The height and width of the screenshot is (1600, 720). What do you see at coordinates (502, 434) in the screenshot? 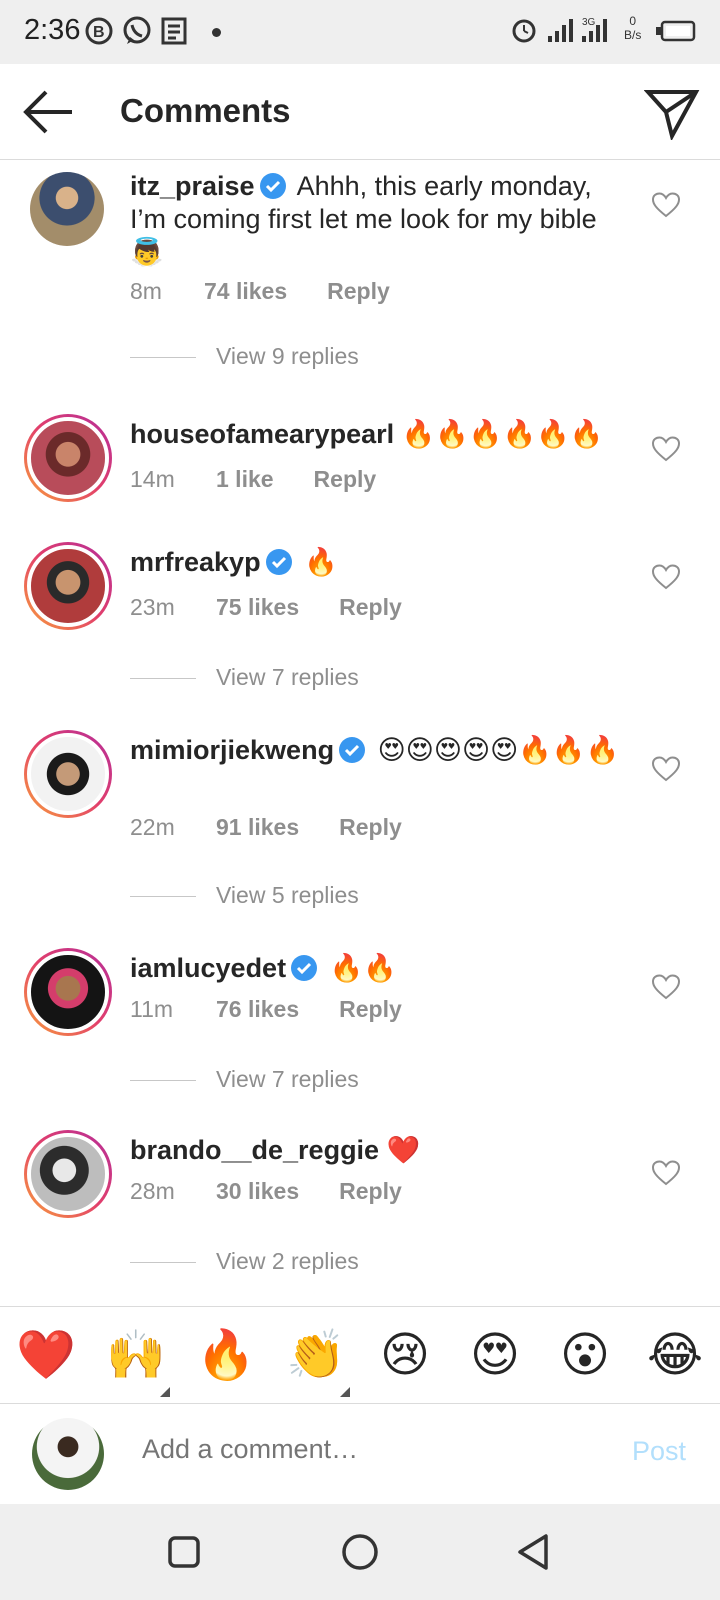
I see `comment-text: 🔥🔥🔥🔥🔥🔥` at bounding box center [502, 434].